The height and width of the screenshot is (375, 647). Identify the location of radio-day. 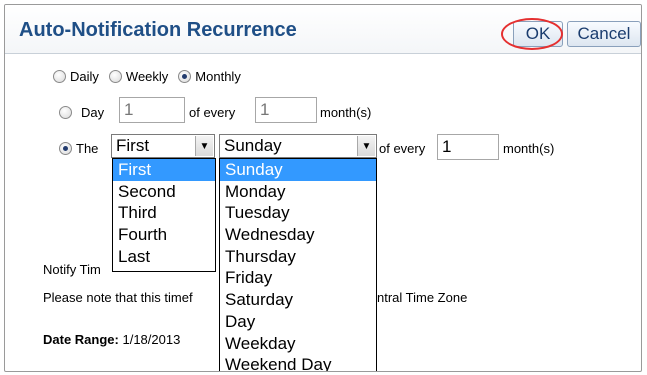
(65, 112).